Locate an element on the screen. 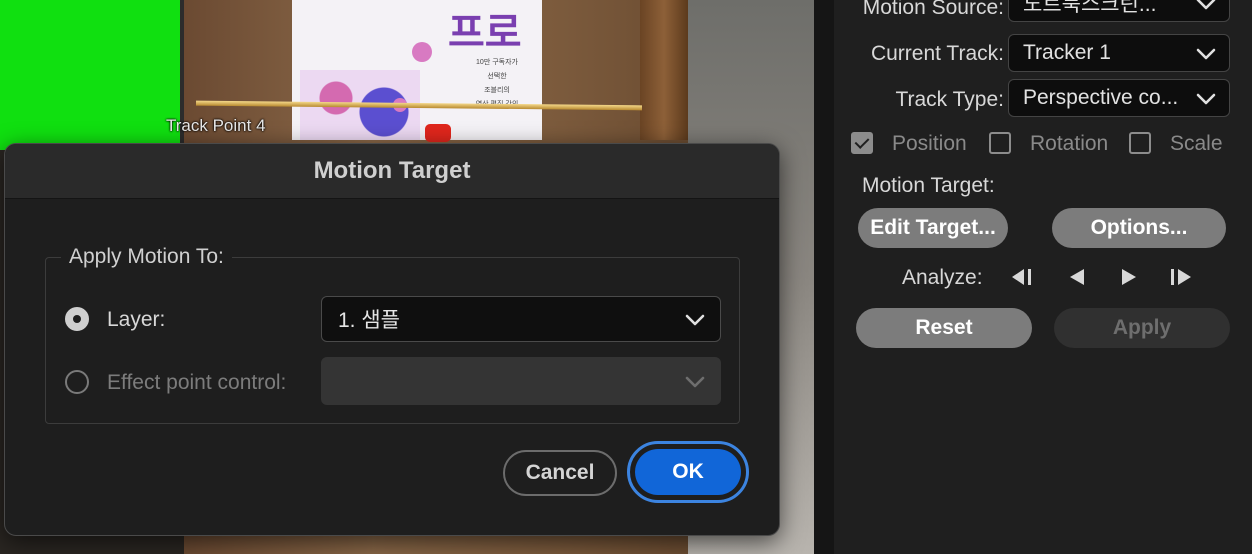  effect-point-control-select is located at coordinates (521, 381).